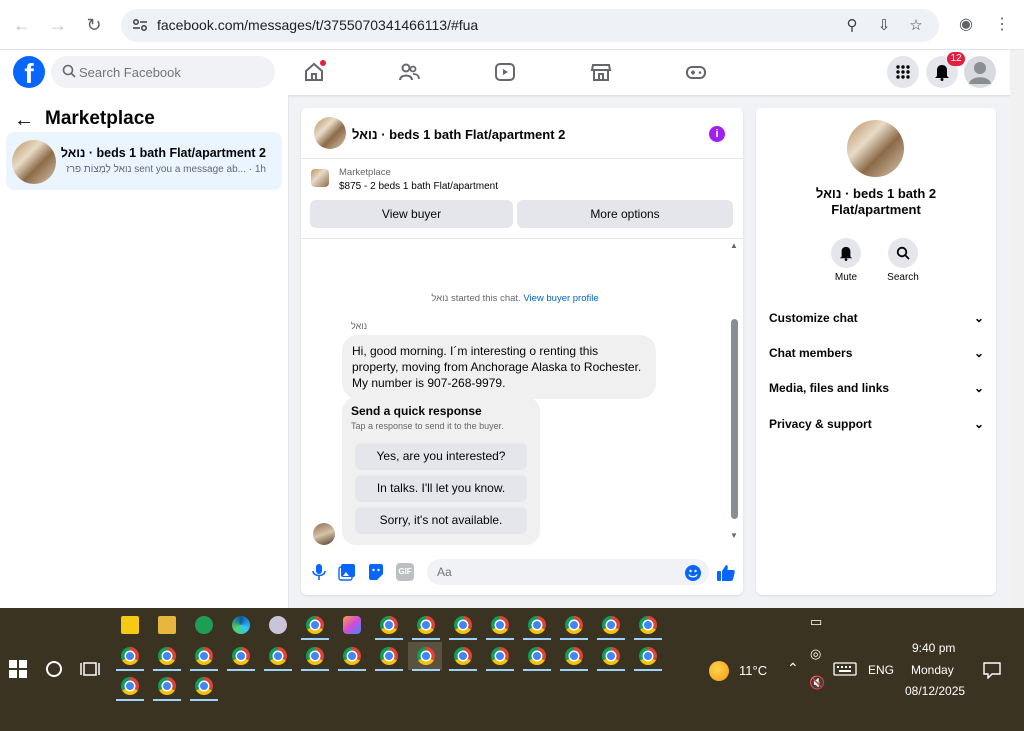 Image resolution: width=1024 pixels, height=731 pixels. What do you see at coordinates (935, 691) in the screenshot?
I see `clock-date: 08/12/2025` at bounding box center [935, 691].